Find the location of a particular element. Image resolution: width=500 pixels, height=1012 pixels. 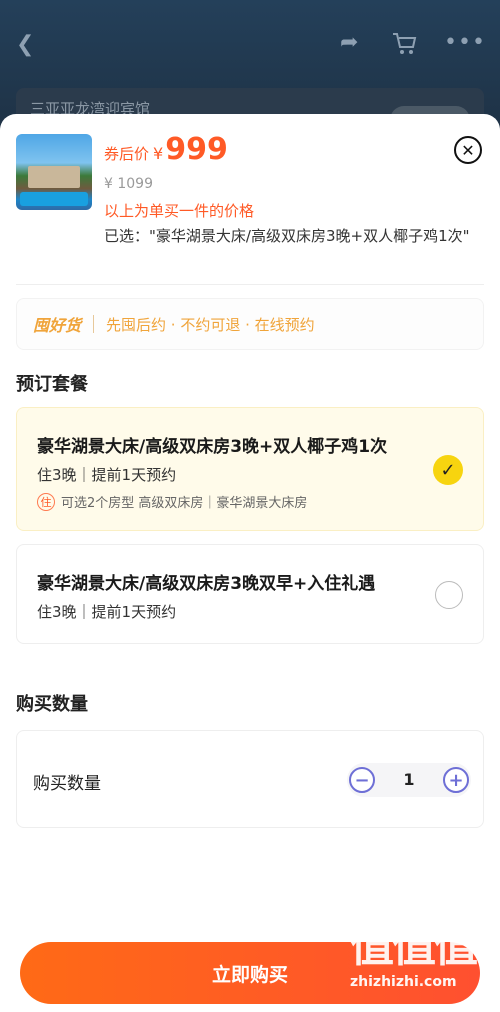

room-badge: 住 is located at coordinates (46, 501).